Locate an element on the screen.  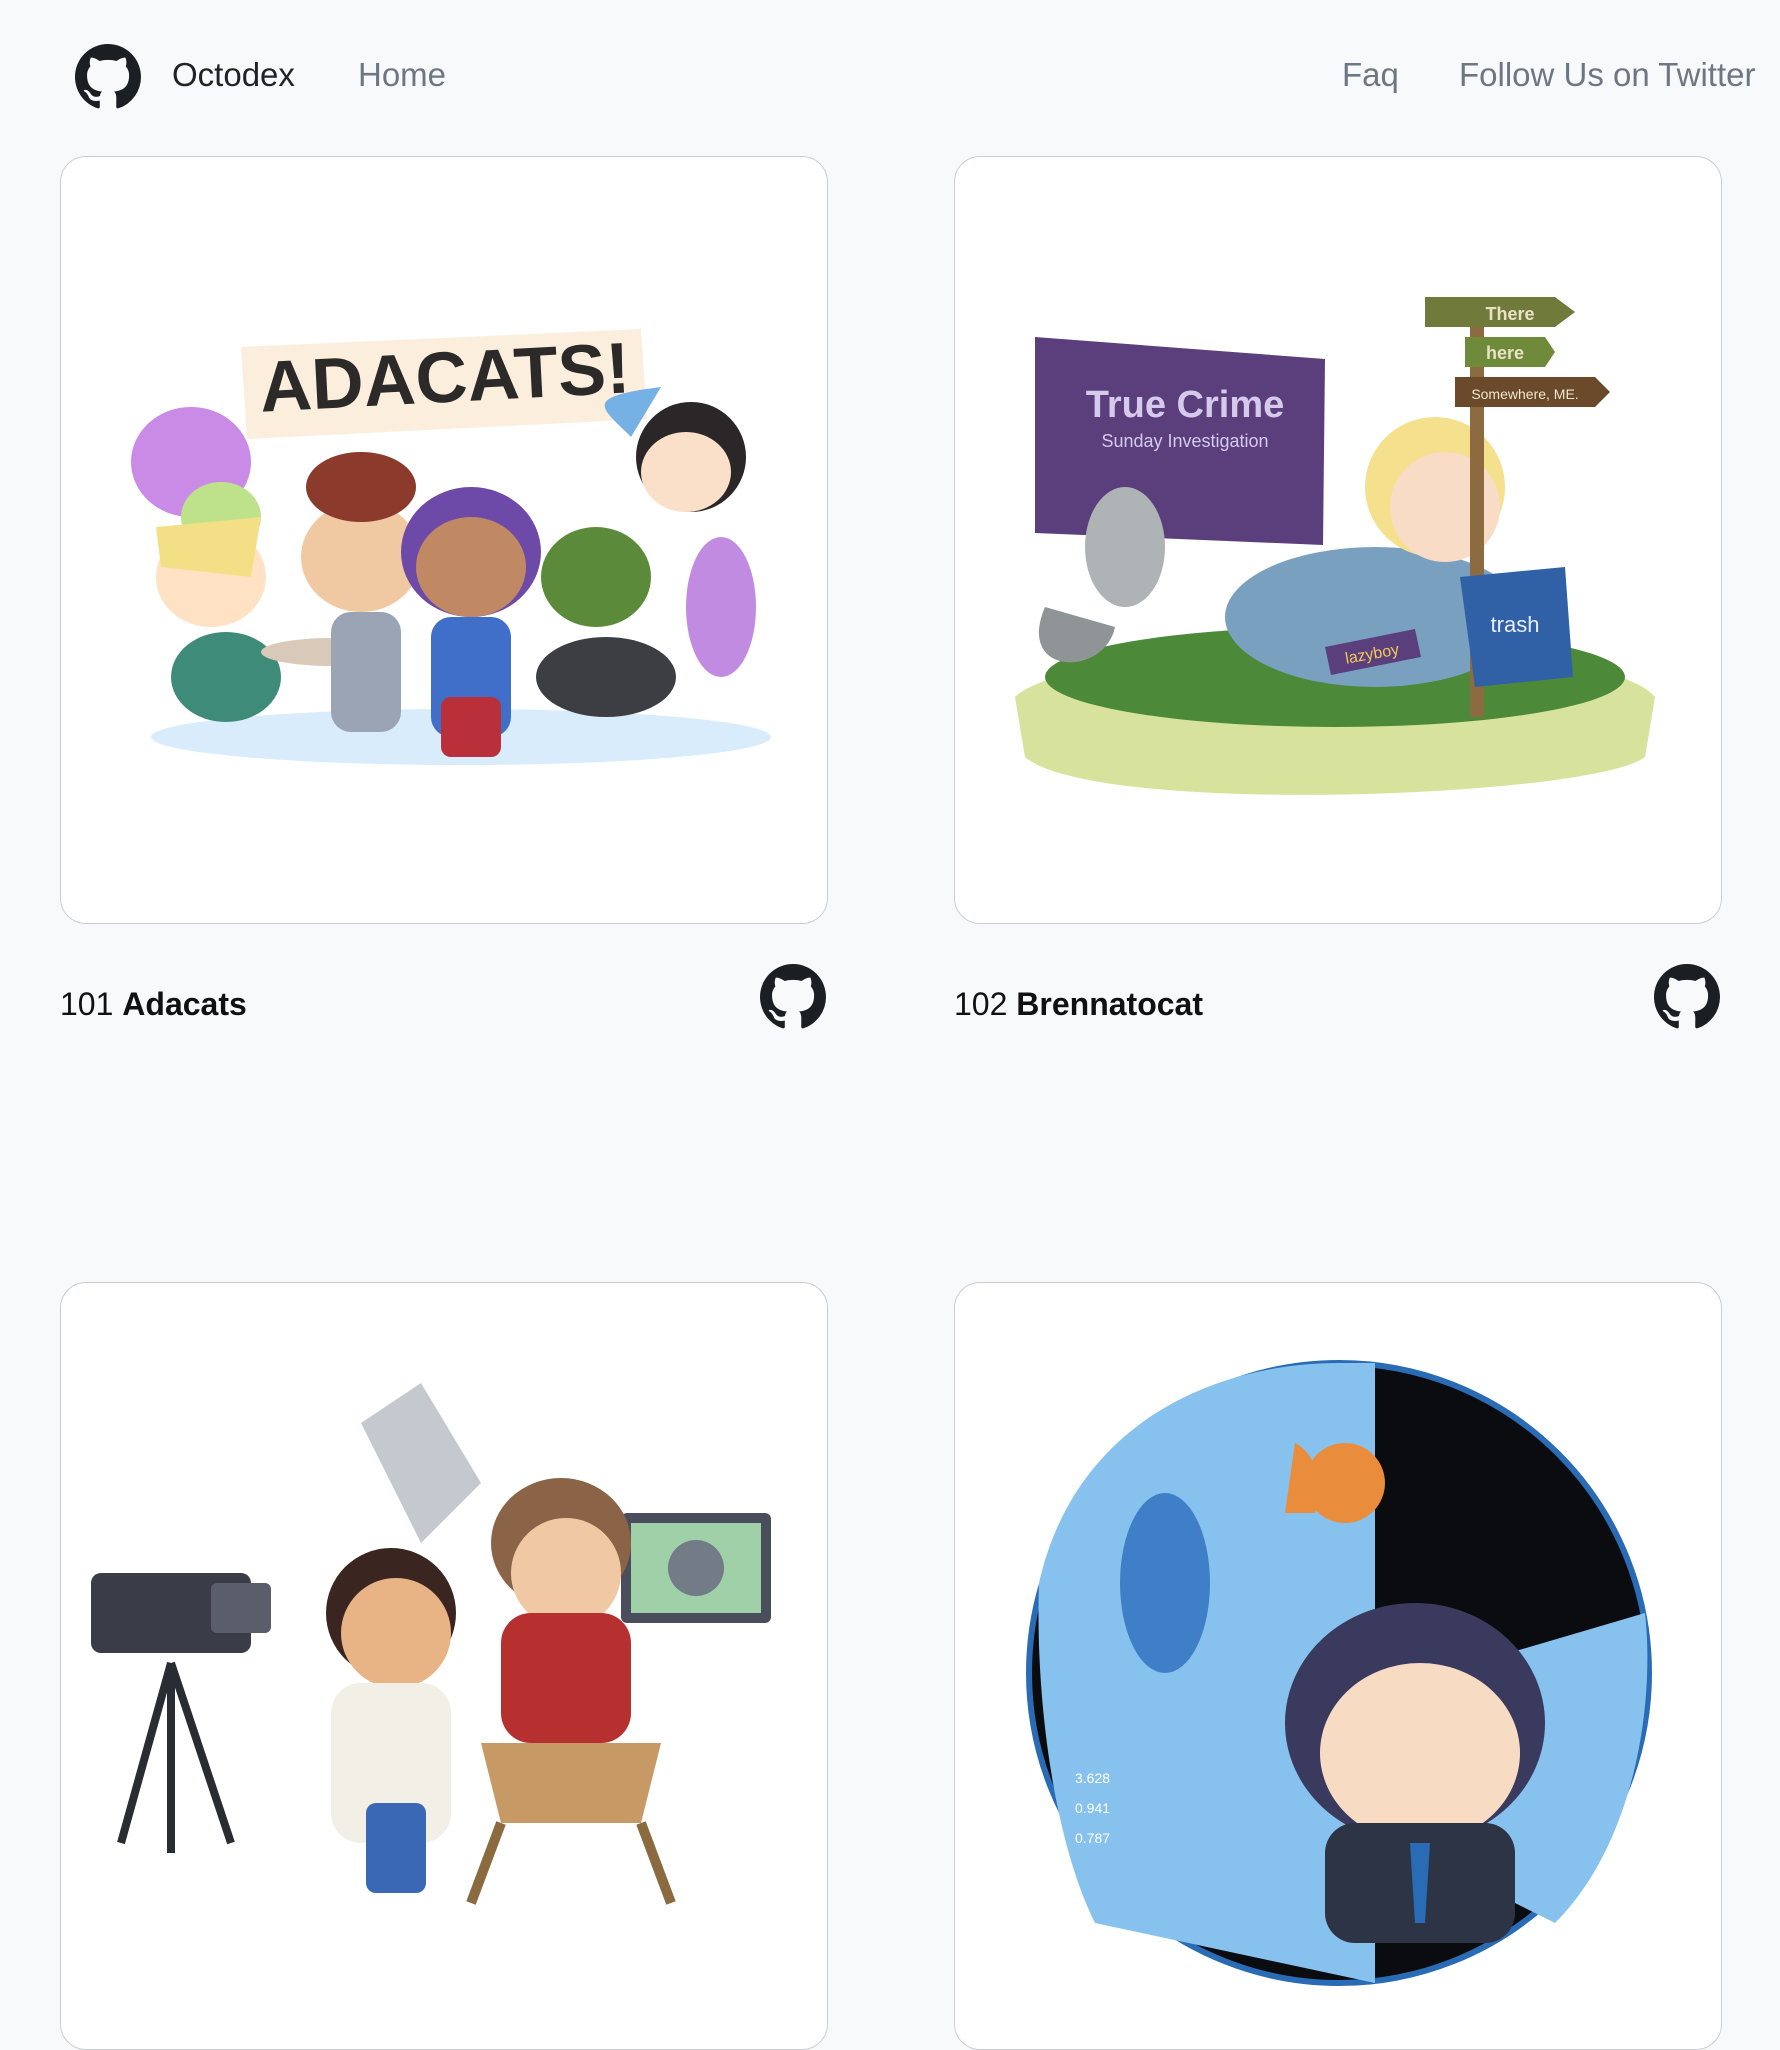
tv-sign-text: True Crime is located at coordinates (1185, 405).